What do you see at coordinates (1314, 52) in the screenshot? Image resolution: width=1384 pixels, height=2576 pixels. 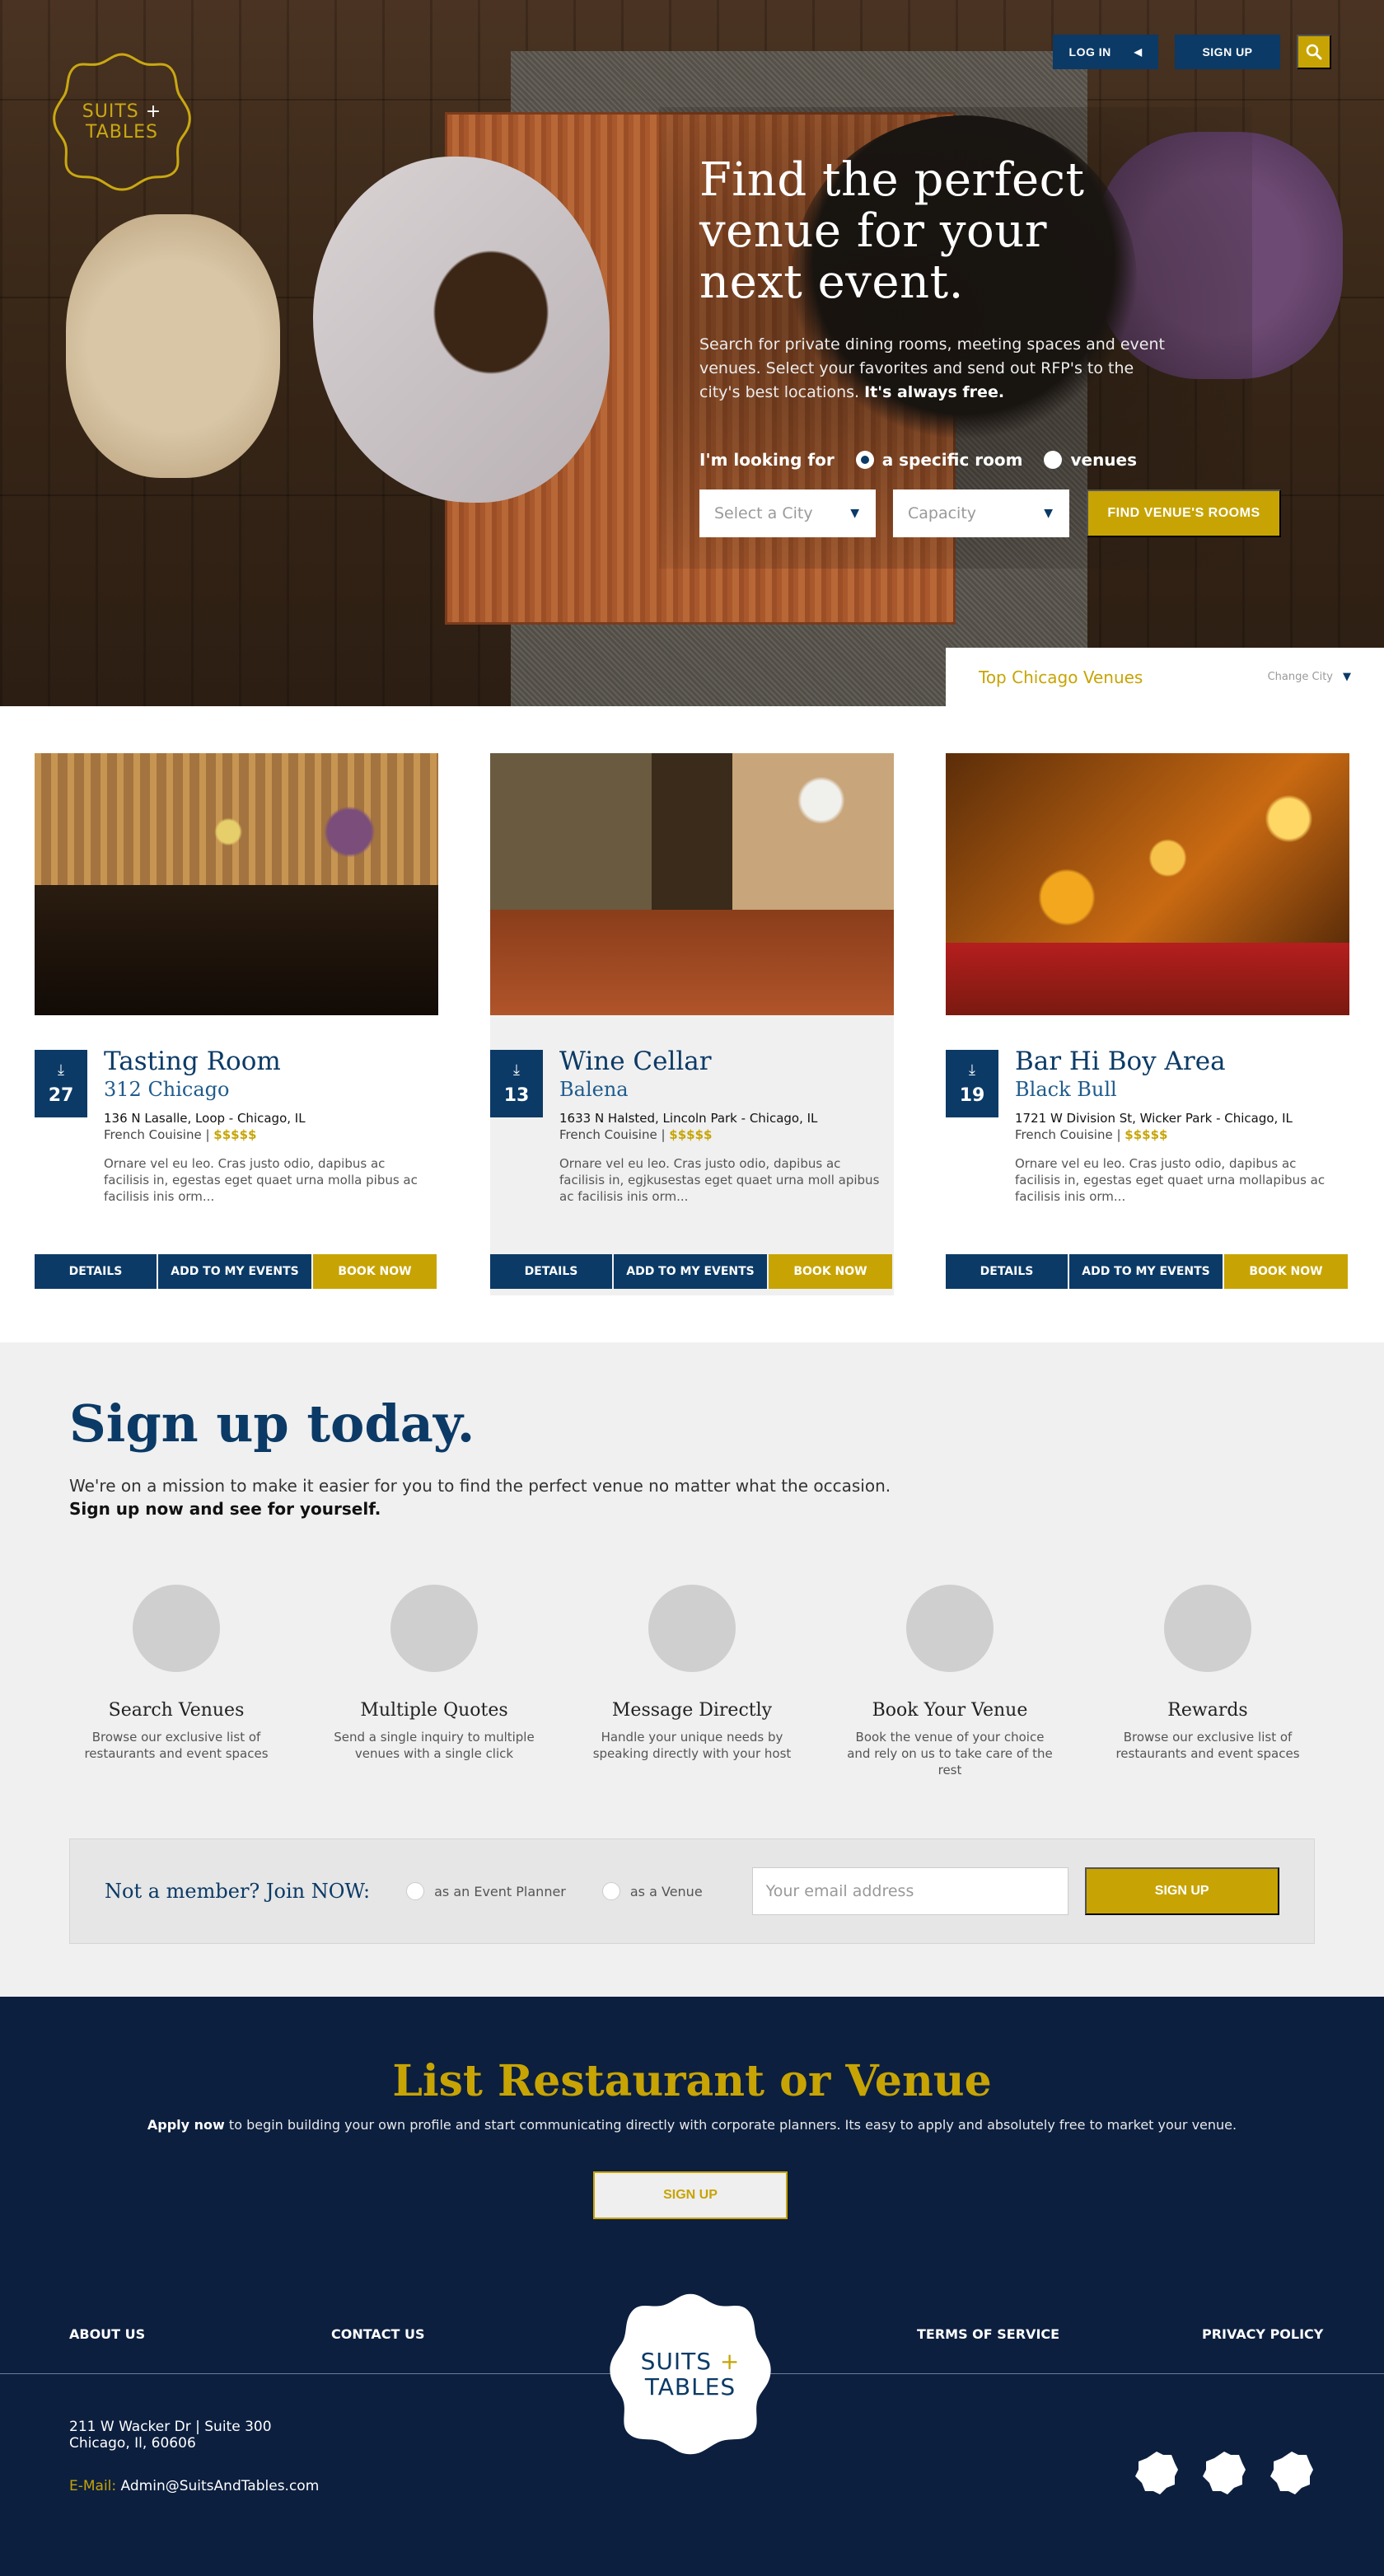 I see `search-button` at bounding box center [1314, 52].